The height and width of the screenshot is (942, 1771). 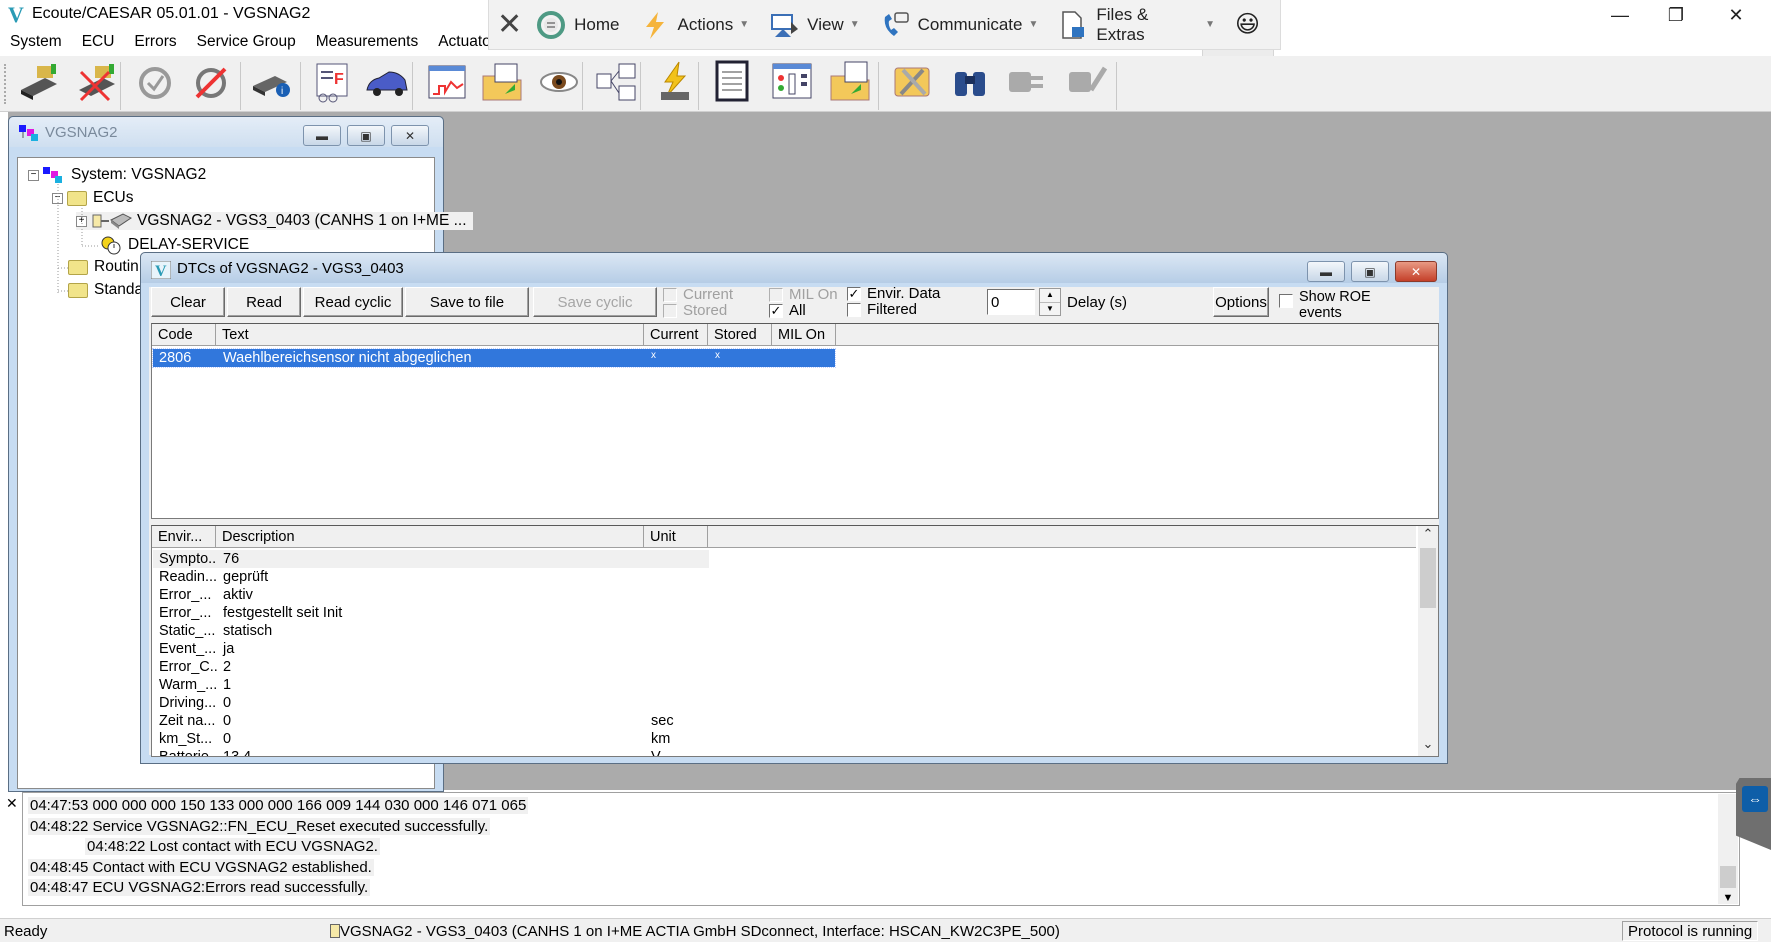 I want to click on dtc-window-restore: ▣, so click(x=1370, y=271).